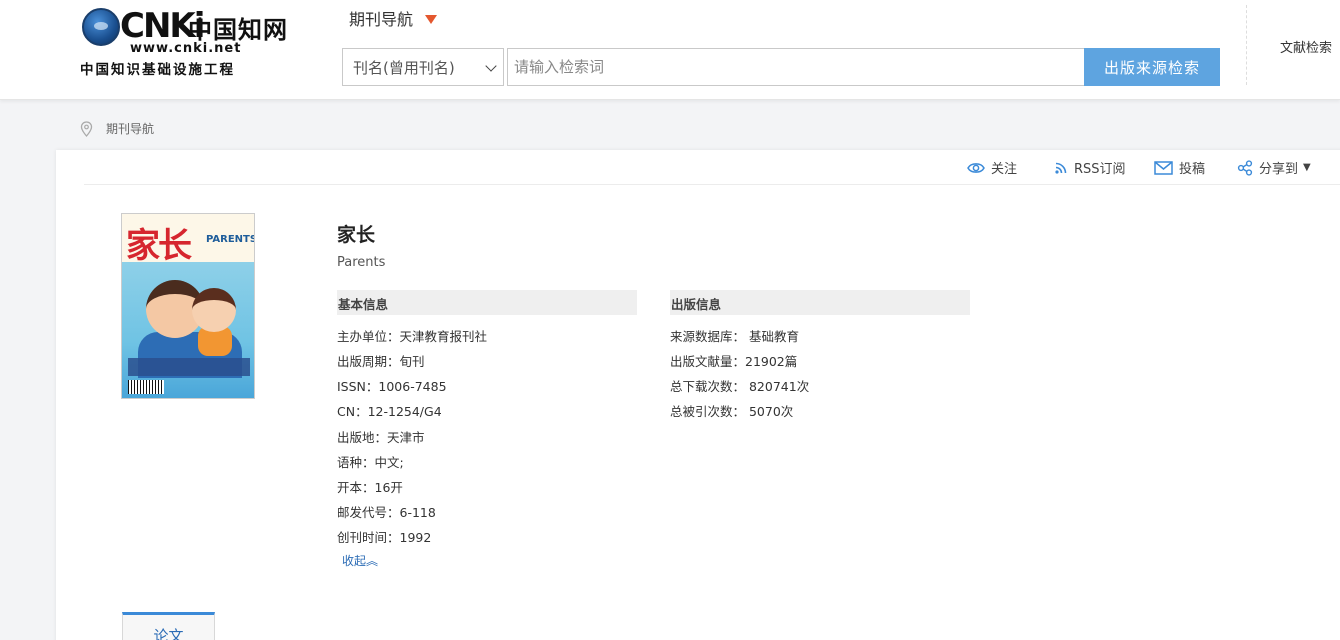 The image size is (1340, 640). Describe the element at coordinates (1245, 167) in the screenshot. I see `share-icon` at that location.